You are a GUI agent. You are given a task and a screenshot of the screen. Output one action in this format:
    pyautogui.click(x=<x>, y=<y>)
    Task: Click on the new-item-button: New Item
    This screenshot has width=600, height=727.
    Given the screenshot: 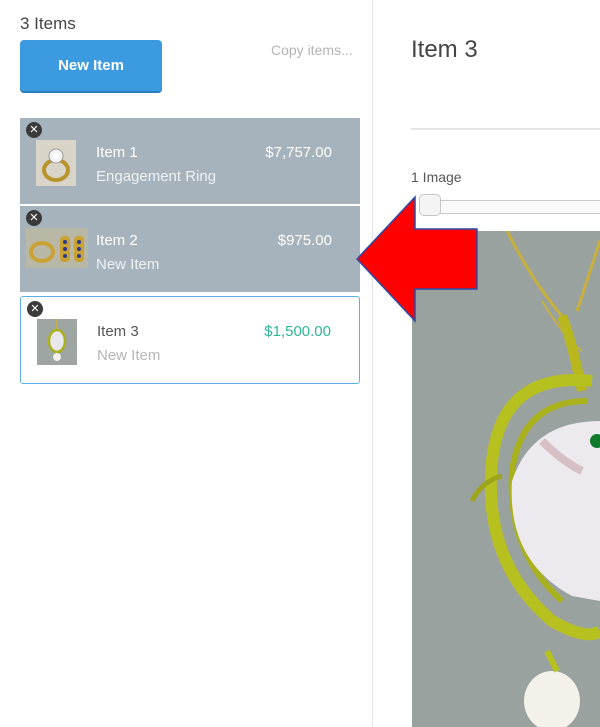 What is the action you would take?
    pyautogui.click(x=91, y=65)
    